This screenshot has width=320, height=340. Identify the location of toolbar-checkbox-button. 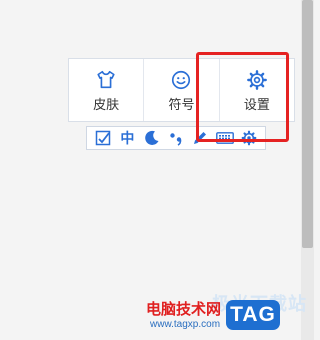
(103, 138).